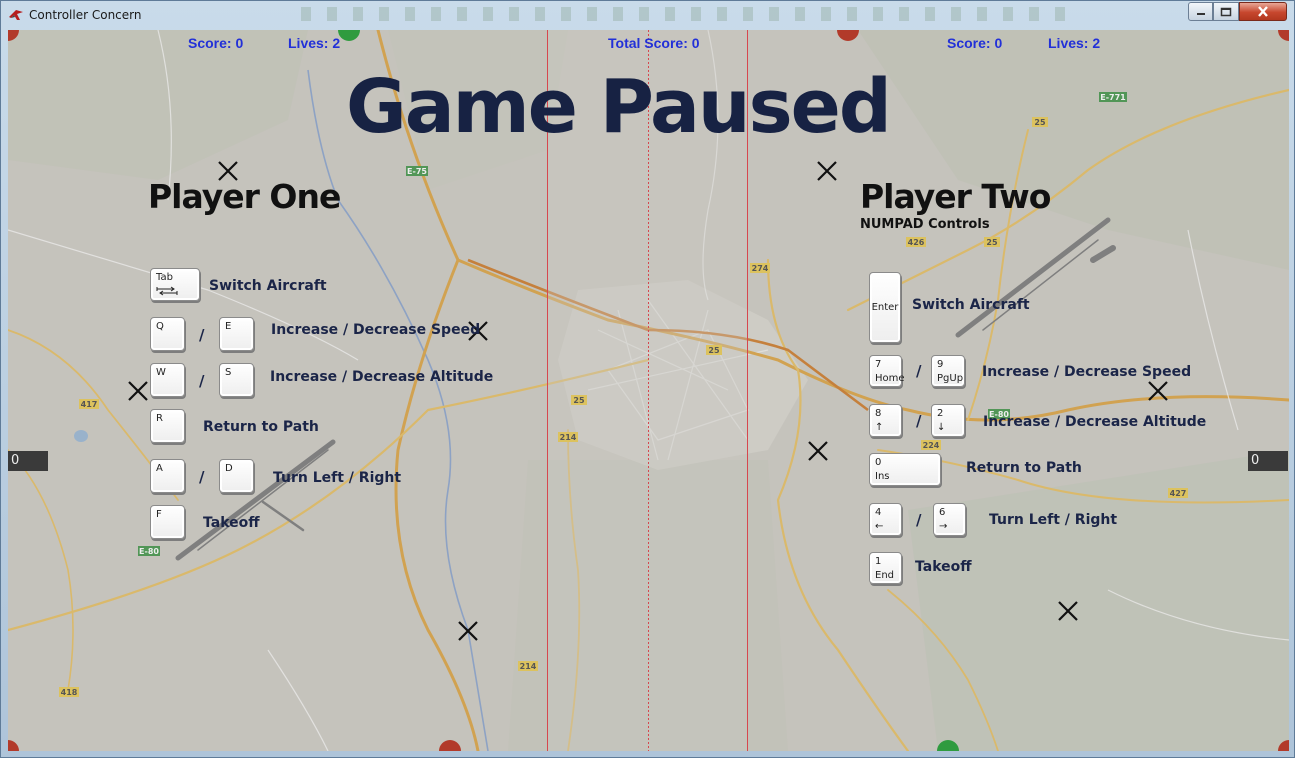 Image resolution: width=1295 pixels, height=758 pixels. Describe the element at coordinates (167, 476) in the screenshot. I see `key-a: A` at that location.